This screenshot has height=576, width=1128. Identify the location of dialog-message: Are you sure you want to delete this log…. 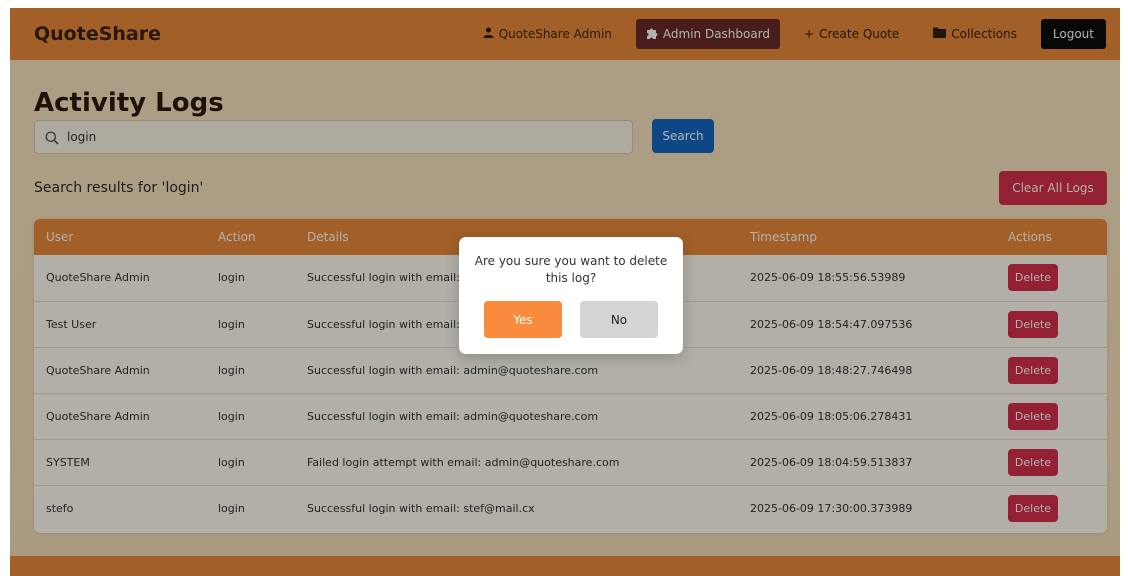
(571, 269).